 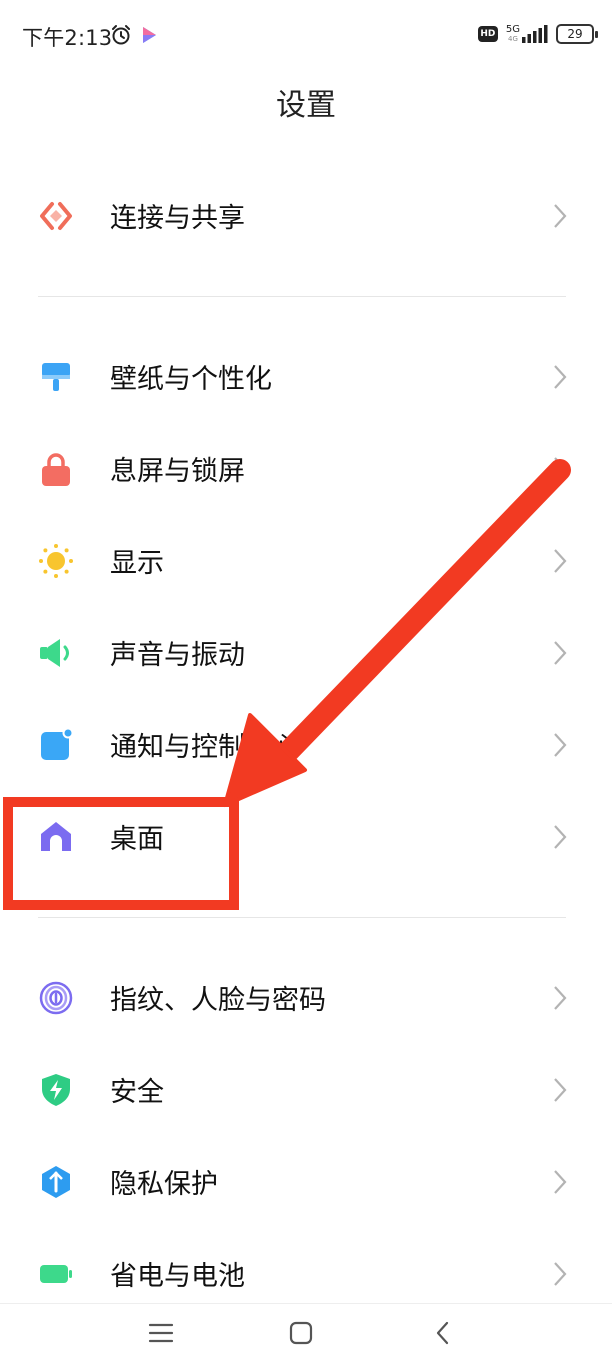 I want to click on status-bar: 下午2:13 HD 5G 4G 29, so click(x=306, y=36).